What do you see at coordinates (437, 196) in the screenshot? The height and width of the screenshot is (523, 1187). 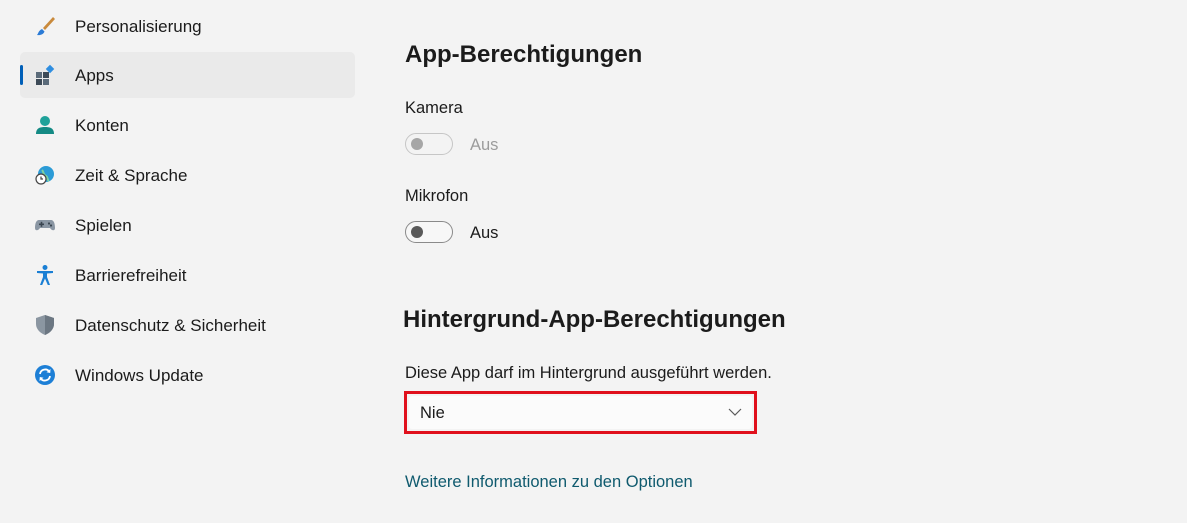 I see `microphone-label: Mikrofon` at bounding box center [437, 196].